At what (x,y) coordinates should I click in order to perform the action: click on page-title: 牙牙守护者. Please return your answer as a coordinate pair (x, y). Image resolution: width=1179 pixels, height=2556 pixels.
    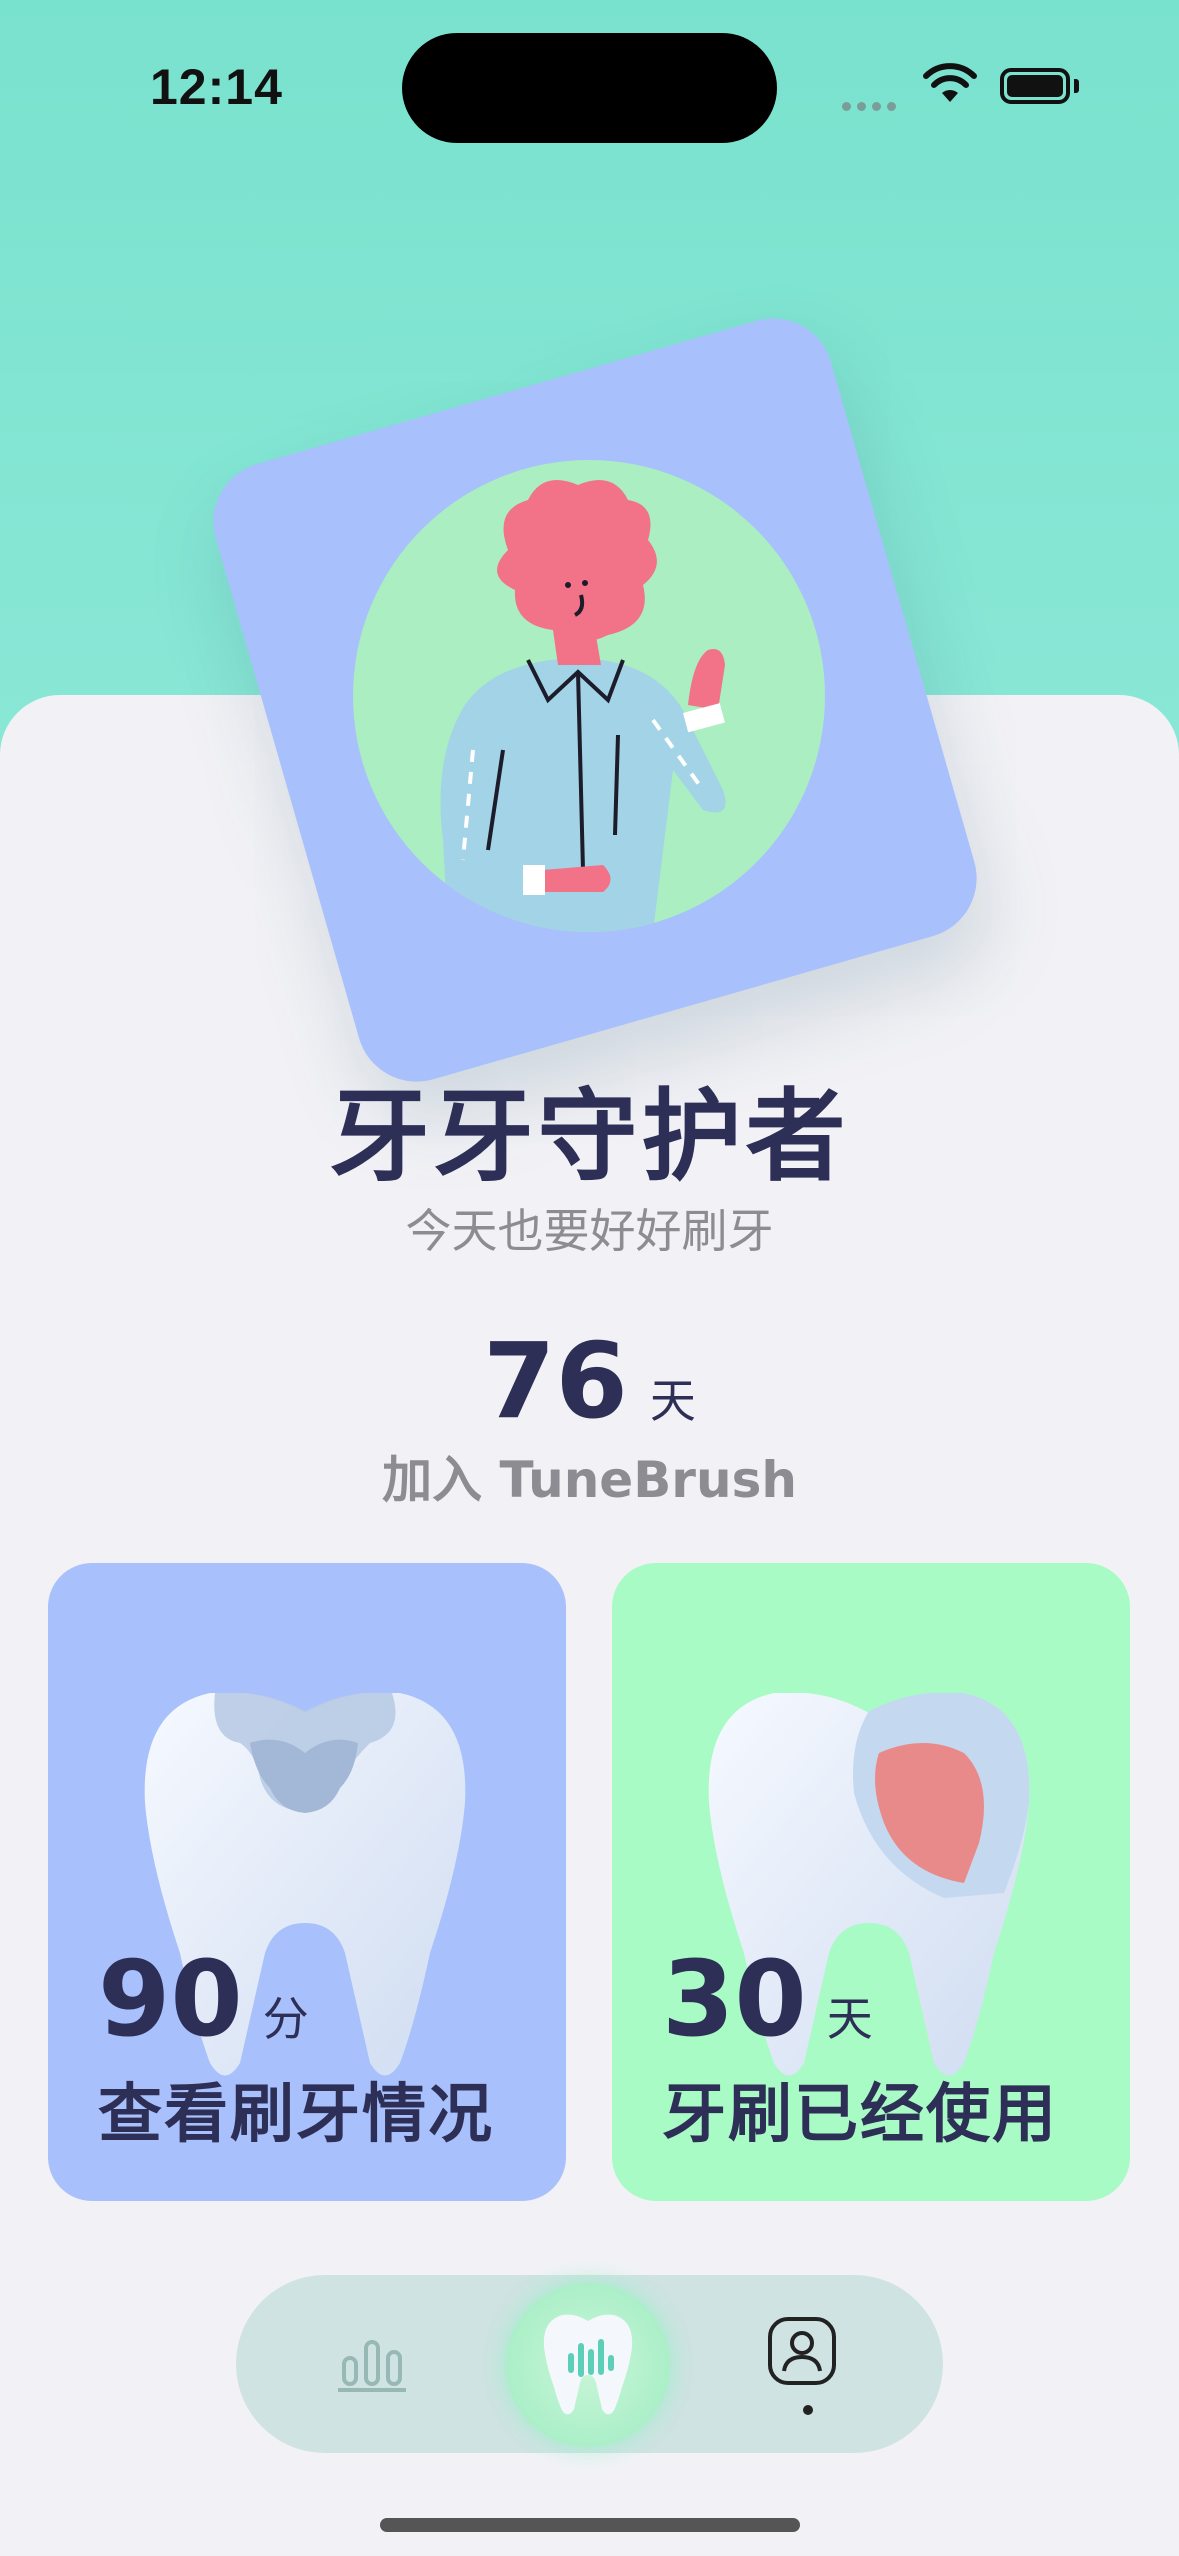
    Looking at the image, I should click on (589, 1136).